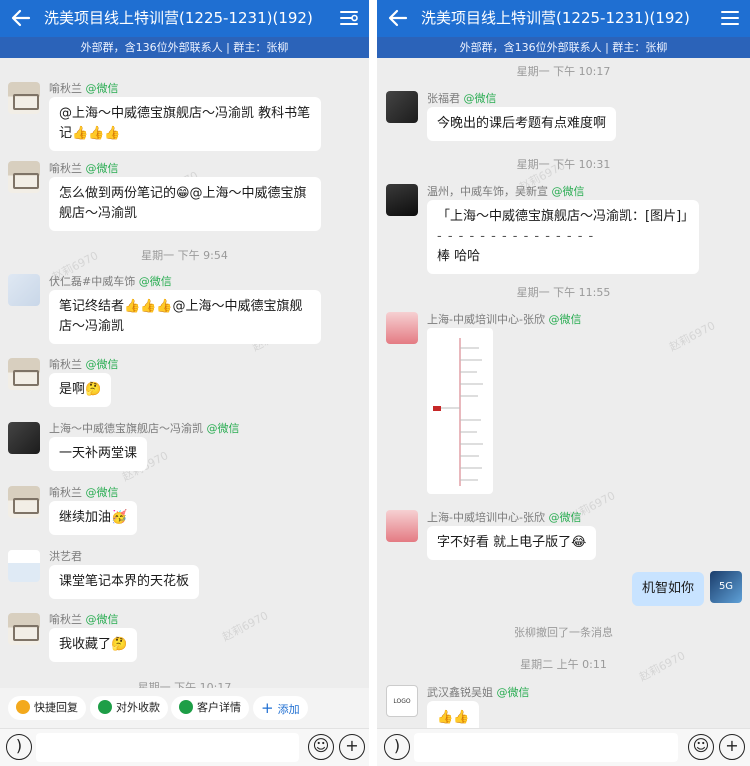 The height and width of the screenshot is (766, 750). What do you see at coordinates (210, 708) in the screenshot?
I see `customer-details-button: 客户详情` at bounding box center [210, 708].